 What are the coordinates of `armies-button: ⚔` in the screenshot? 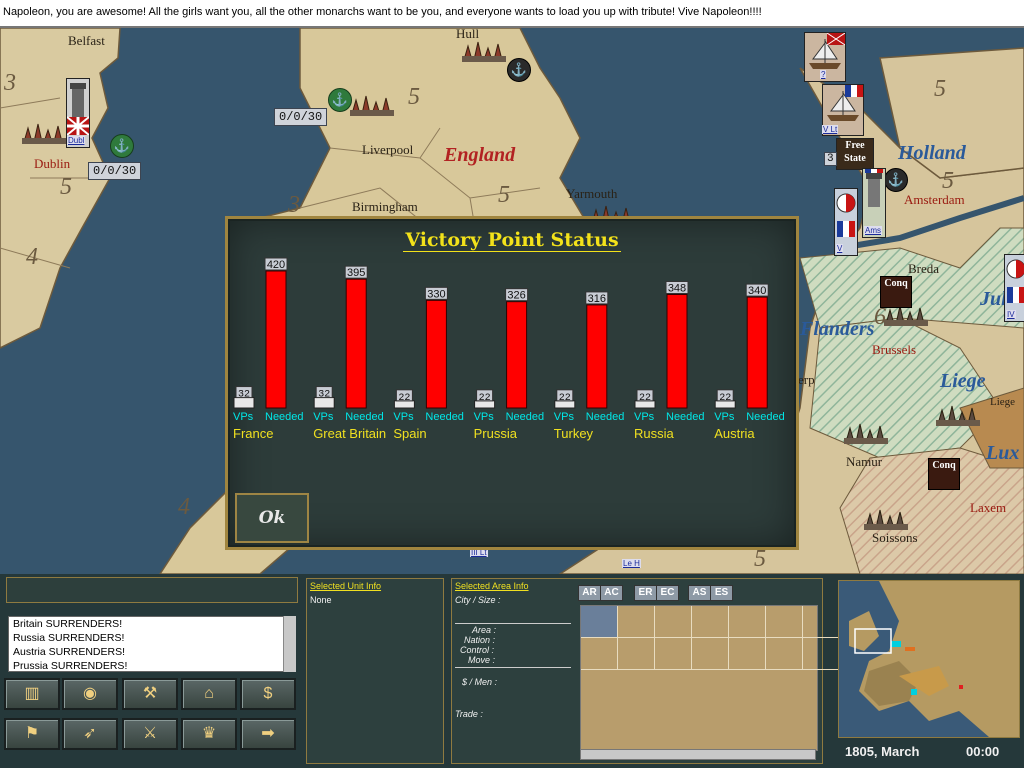 It's located at (150, 734).